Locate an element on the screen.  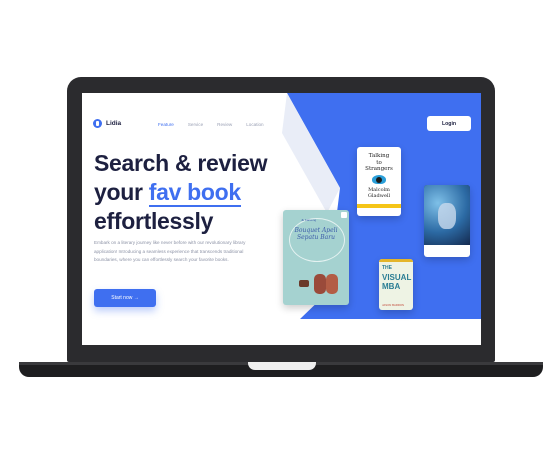
headline-prefix: your is located at coordinates (121, 192).